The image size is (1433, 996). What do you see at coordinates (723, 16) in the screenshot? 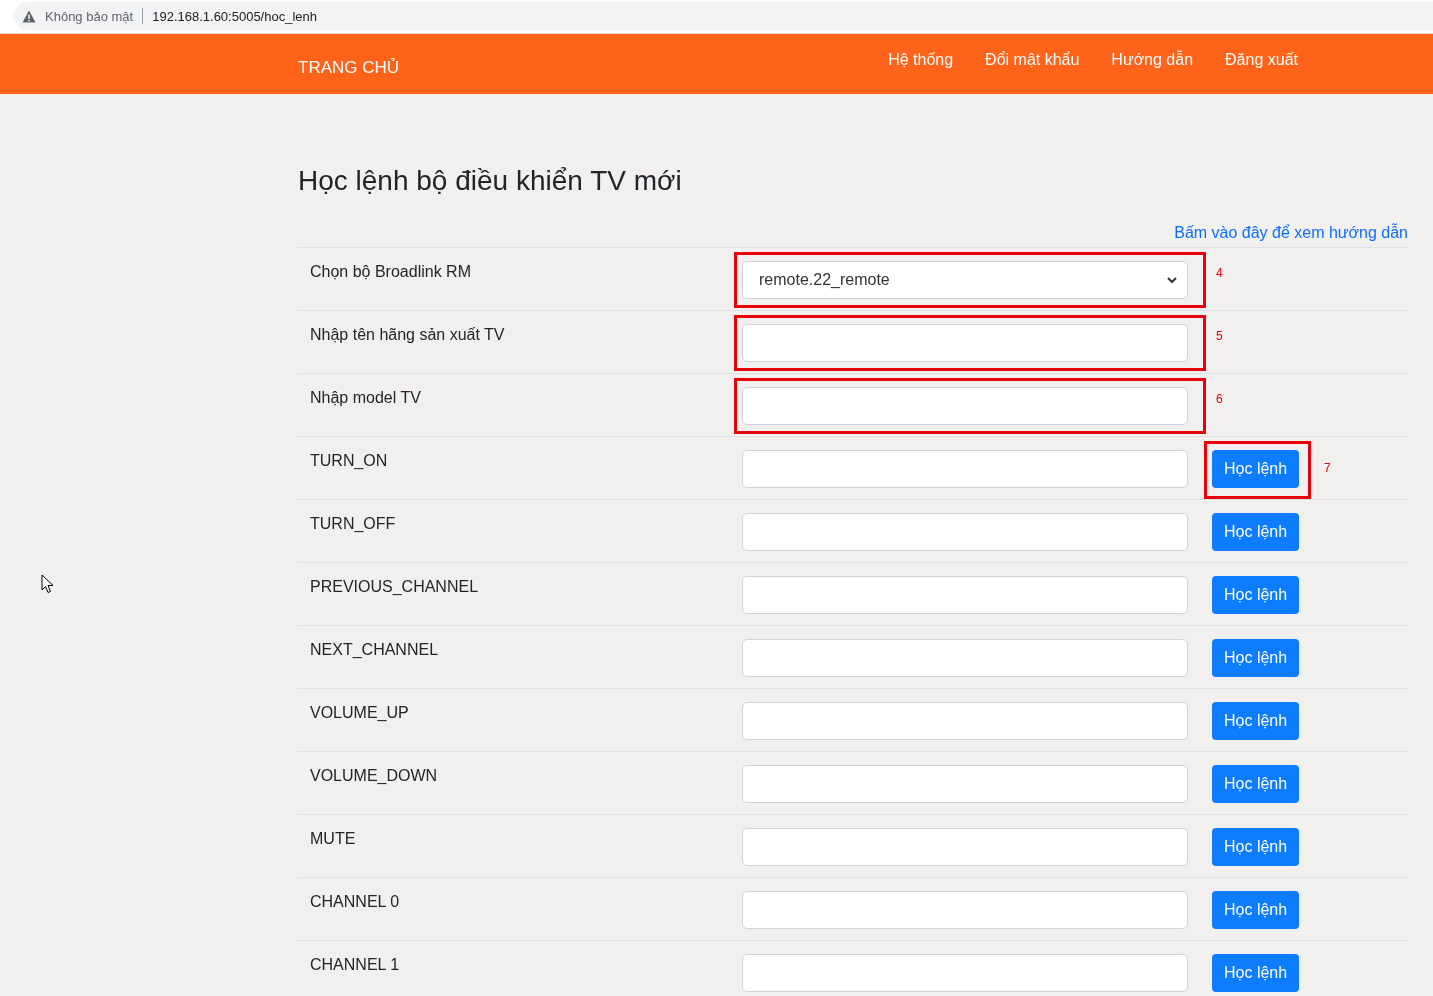
I see `address-bar: Không bảo mật 192.168.1.60:5005/hoc_lenh` at bounding box center [723, 16].